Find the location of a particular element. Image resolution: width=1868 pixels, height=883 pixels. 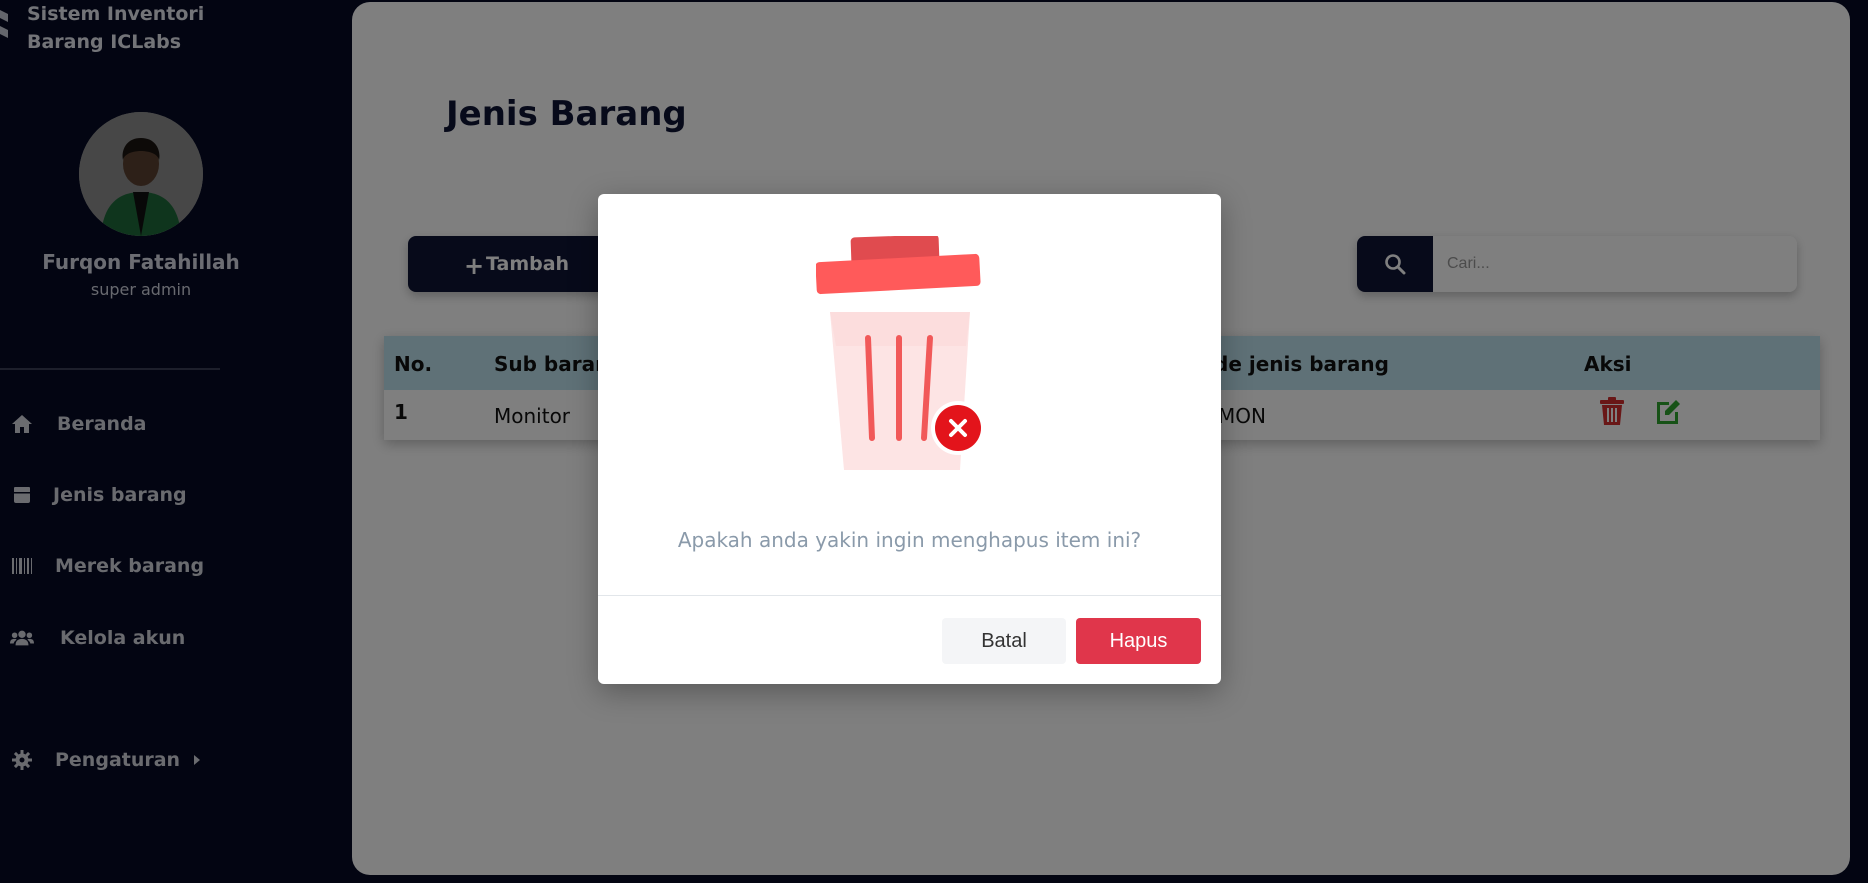

cancel-button: Batal is located at coordinates (1004, 641).